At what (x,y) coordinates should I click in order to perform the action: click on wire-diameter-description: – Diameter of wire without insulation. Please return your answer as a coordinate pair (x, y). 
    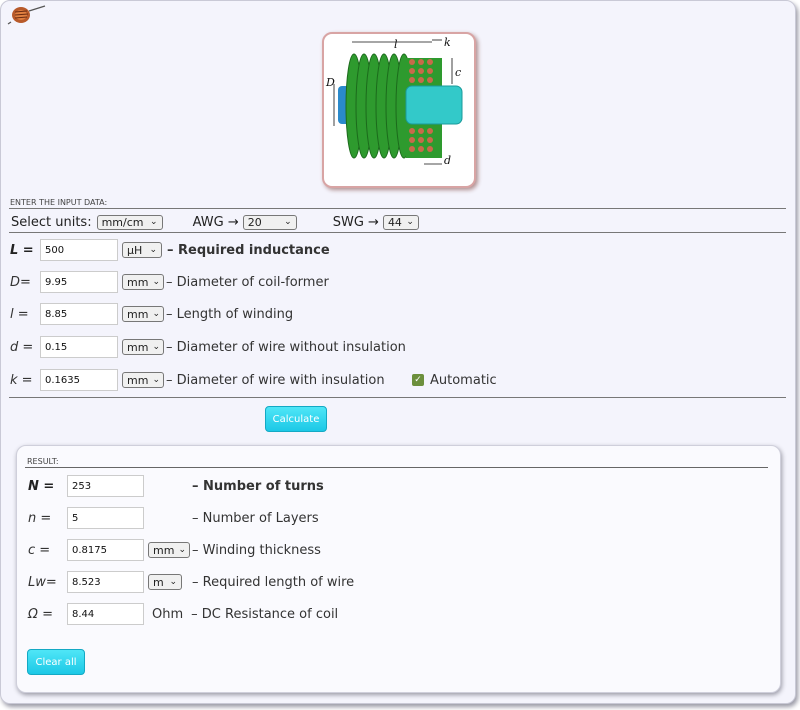
    Looking at the image, I should click on (286, 347).